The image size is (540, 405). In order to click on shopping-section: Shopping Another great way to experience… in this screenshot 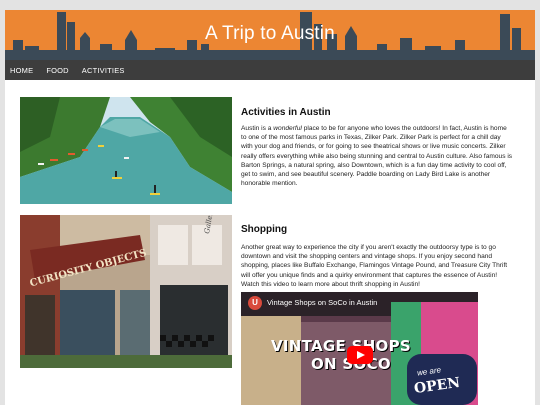, I will do `click(377, 256)`.